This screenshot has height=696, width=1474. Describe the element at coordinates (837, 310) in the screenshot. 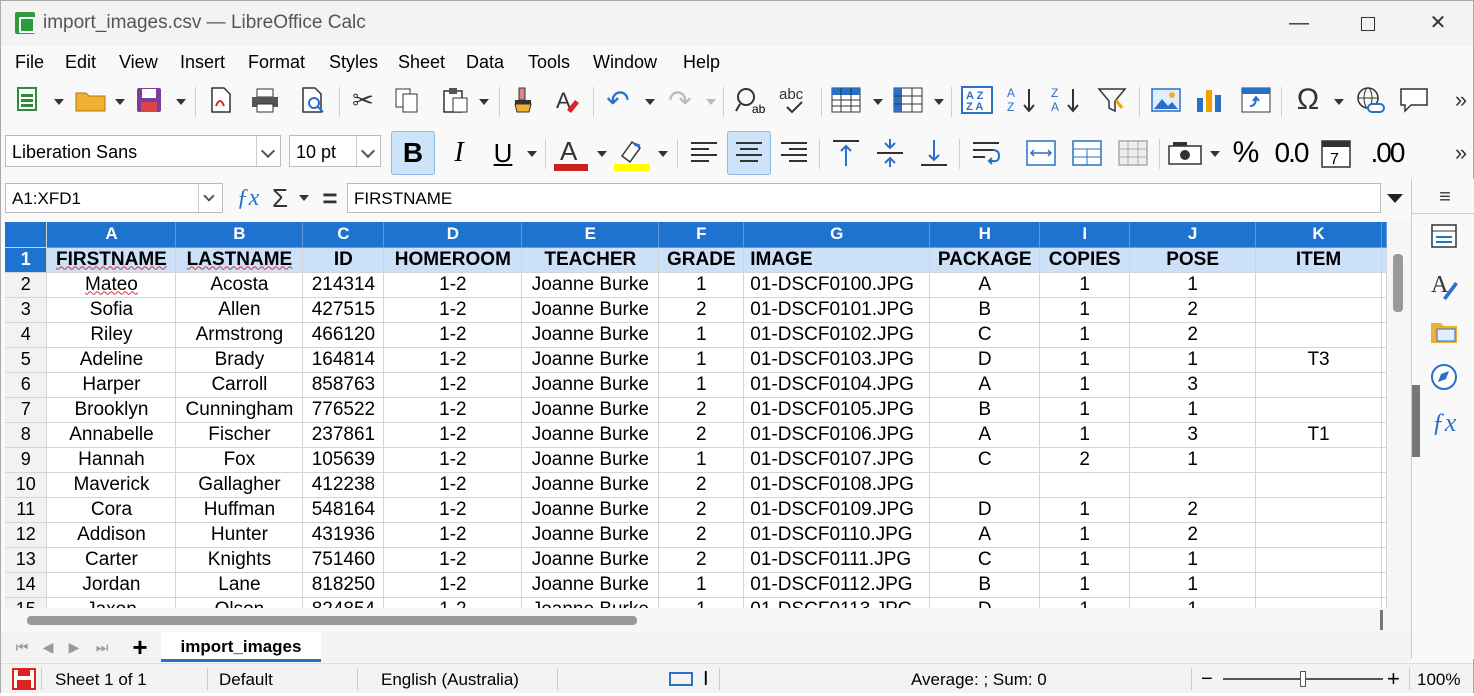

I see `cell-g3: 01-DSCF0101.JPG` at that location.